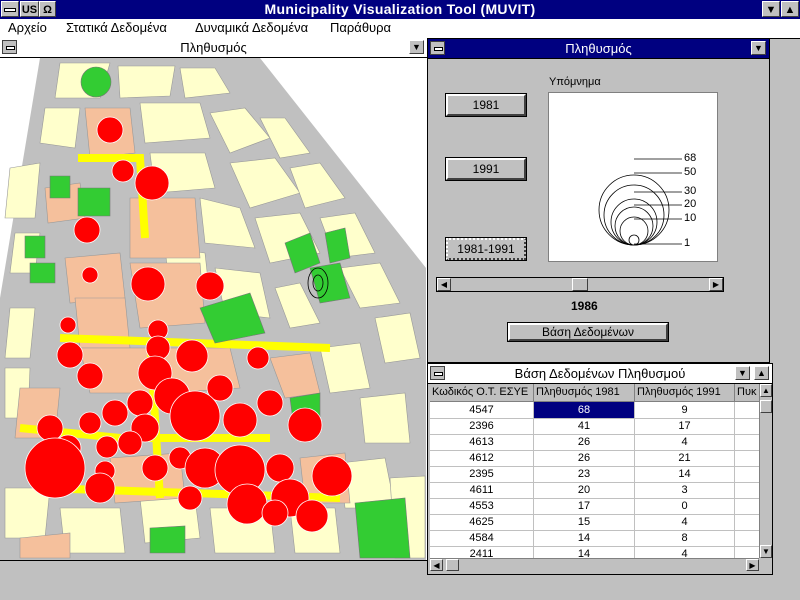 The width and height of the screenshot is (800, 600). What do you see at coordinates (416, 47) in the screenshot?
I see `map-window-dropdown-icon: ▼` at bounding box center [416, 47].